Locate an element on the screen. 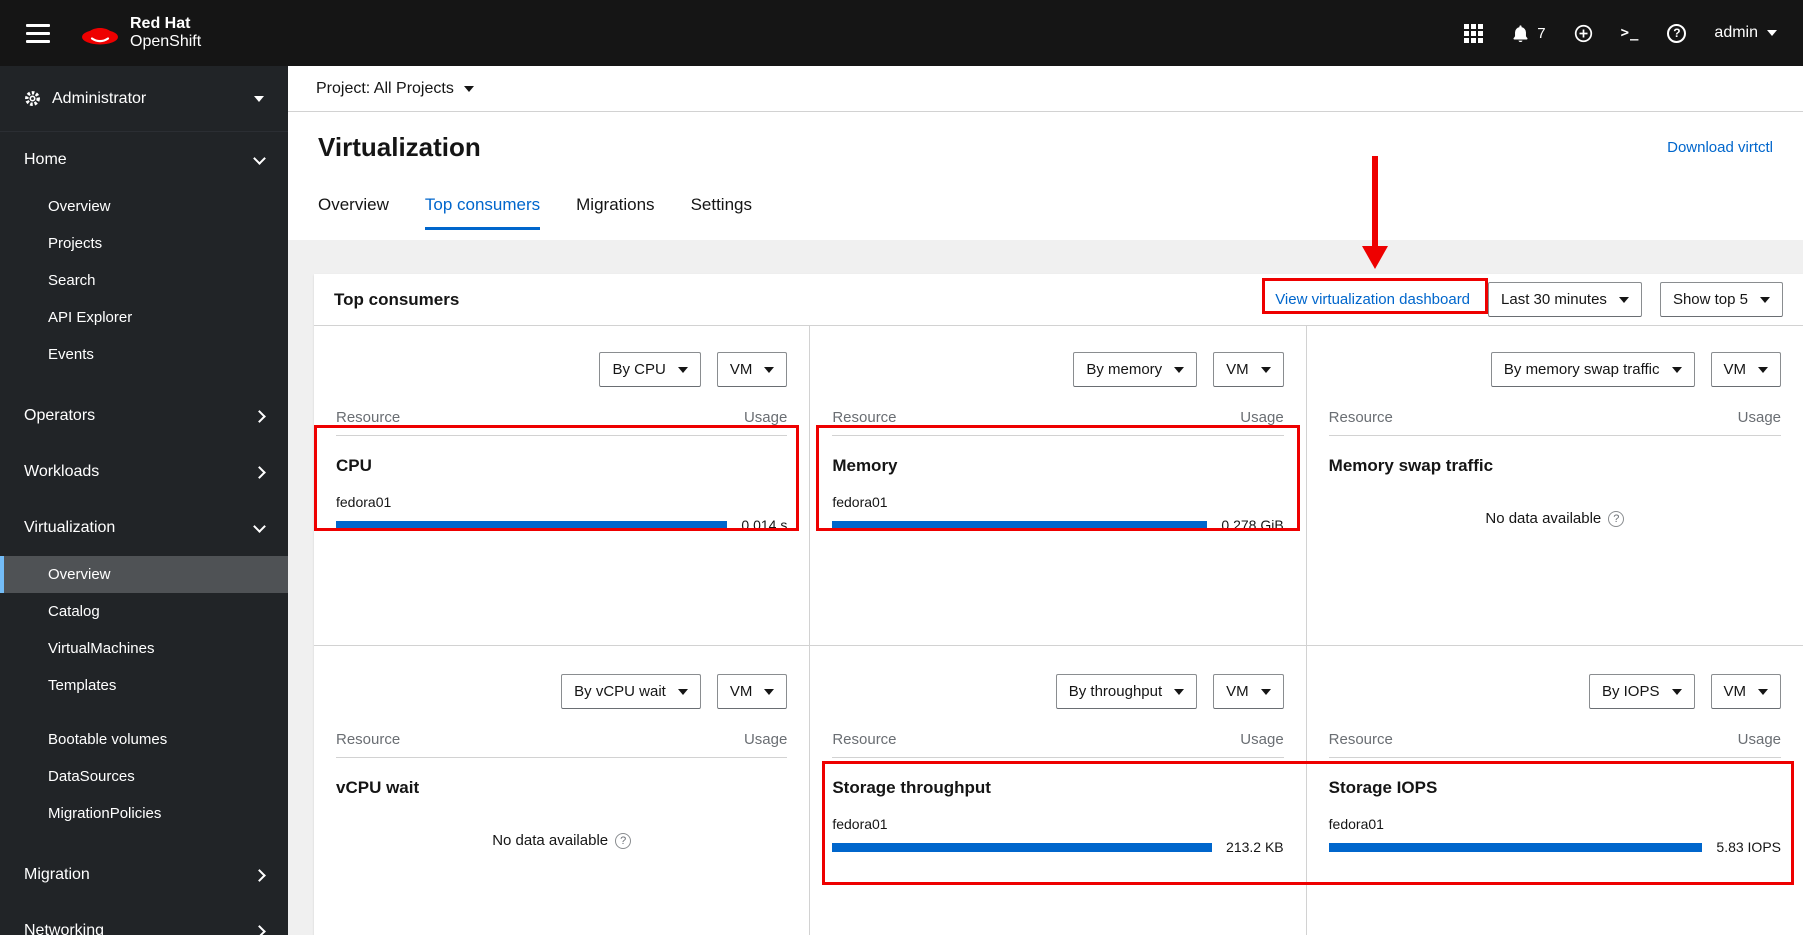  sidebar-group-migration: Migration is located at coordinates (144, 875).